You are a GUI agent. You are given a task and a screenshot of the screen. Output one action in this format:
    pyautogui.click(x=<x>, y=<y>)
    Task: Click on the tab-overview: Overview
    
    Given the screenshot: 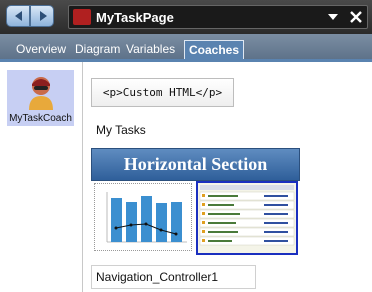 What is the action you would take?
    pyautogui.click(x=41, y=49)
    